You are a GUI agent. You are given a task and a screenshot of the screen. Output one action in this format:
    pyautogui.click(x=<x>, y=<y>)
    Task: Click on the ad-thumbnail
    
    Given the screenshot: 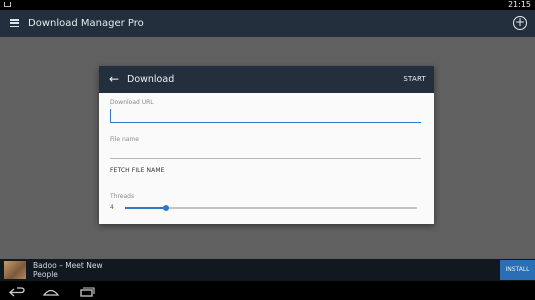 What is the action you would take?
    pyautogui.click(x=15, y=270)
    